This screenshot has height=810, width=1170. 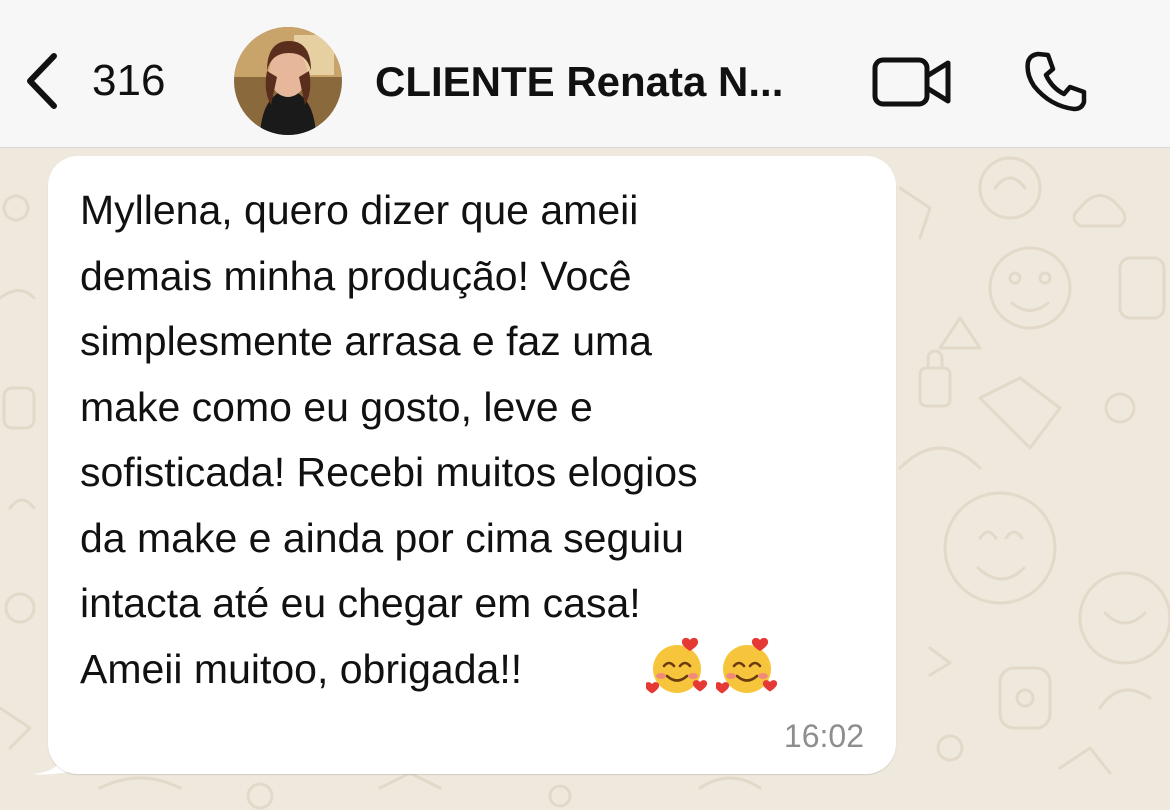 What do you see at coordinates (42, 81) in the screenshot?
I see `chevron-left-icon` at bounding box center [42, 81].